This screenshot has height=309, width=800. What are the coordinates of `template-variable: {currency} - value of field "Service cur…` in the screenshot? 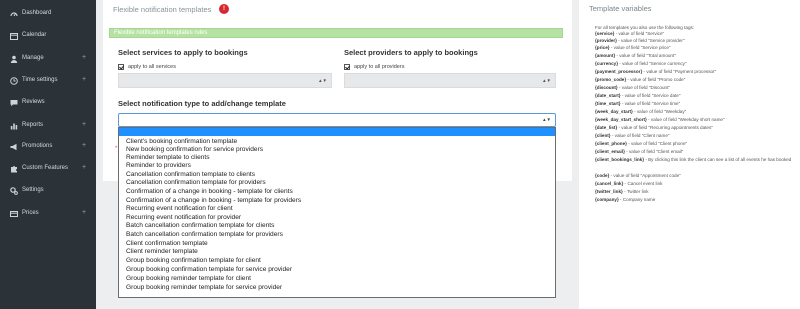 It's located at (641, 63).